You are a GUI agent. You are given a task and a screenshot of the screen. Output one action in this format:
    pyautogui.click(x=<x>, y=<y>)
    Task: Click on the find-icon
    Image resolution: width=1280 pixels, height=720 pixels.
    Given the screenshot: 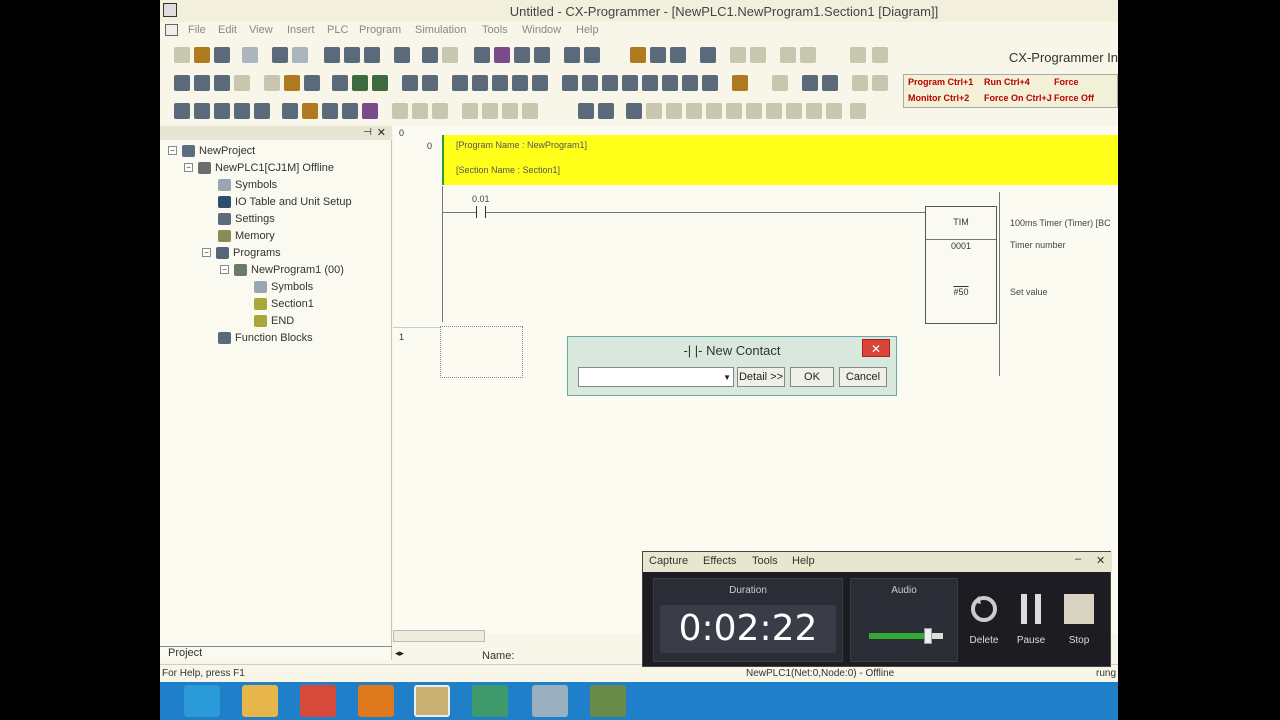 What is the action you would take?
    pyautogui.click(x=402, y=55)
    